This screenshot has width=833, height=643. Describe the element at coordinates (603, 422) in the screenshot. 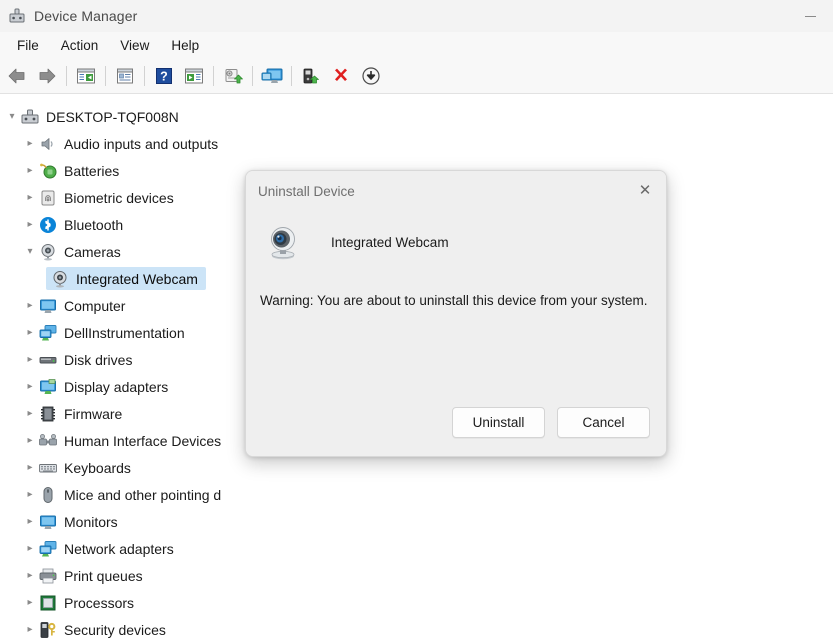

I see `cancel-button: Cancel` at that location.